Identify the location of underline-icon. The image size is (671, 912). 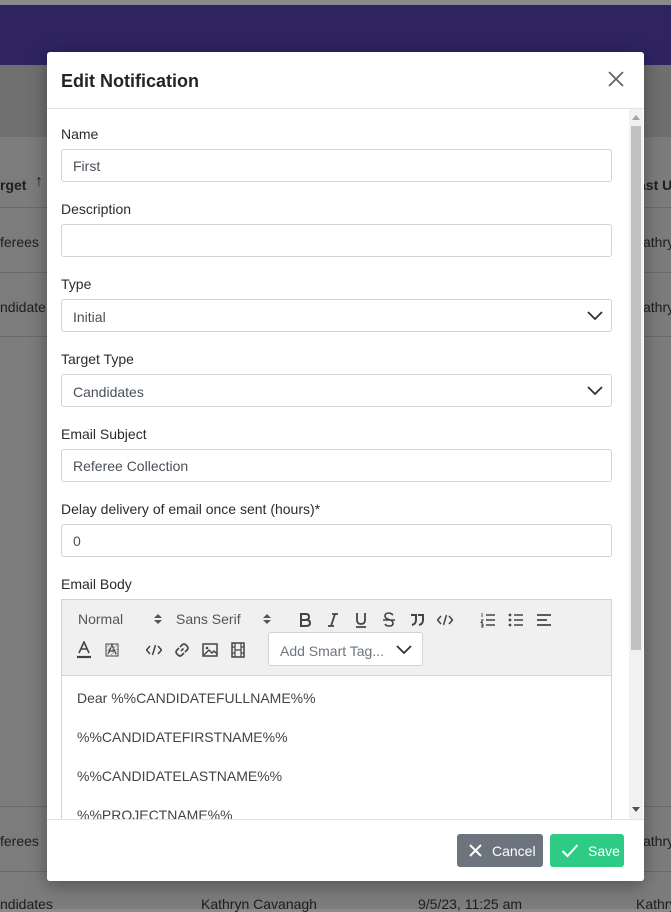
(361, 620).